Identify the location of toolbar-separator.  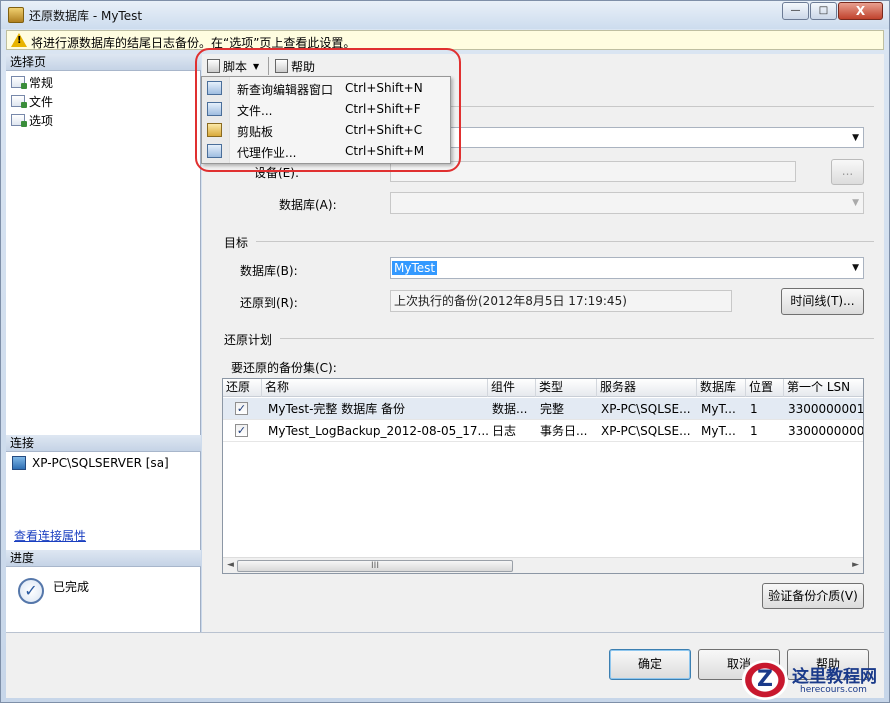
(268, 66).